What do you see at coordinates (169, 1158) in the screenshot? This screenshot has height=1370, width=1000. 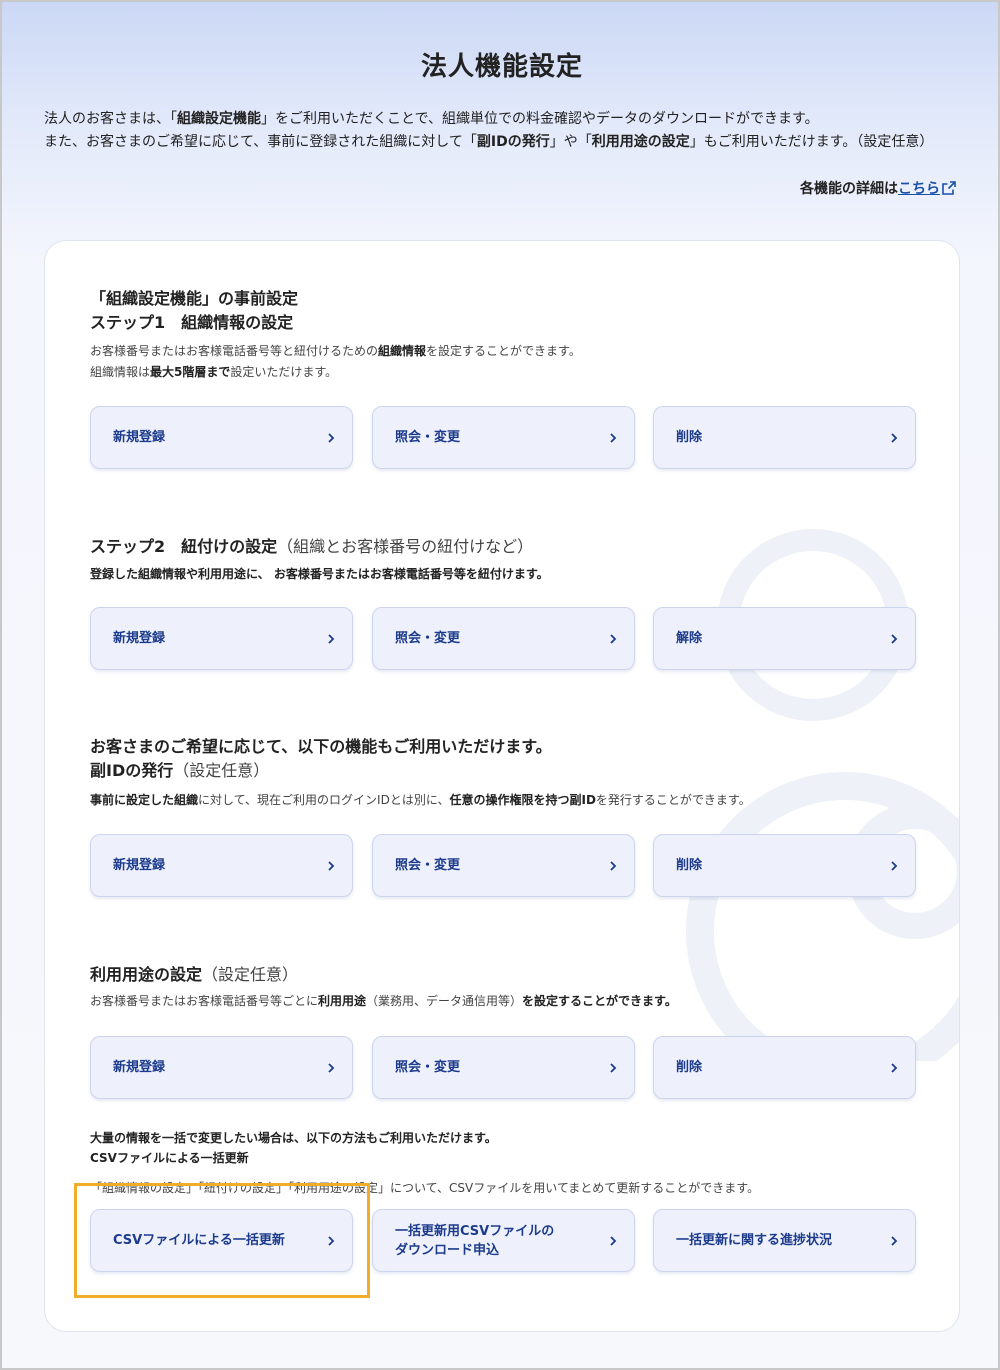 I see `csv-heading: CSVファイルによる一括更新` at bounding box center [169, 1158].